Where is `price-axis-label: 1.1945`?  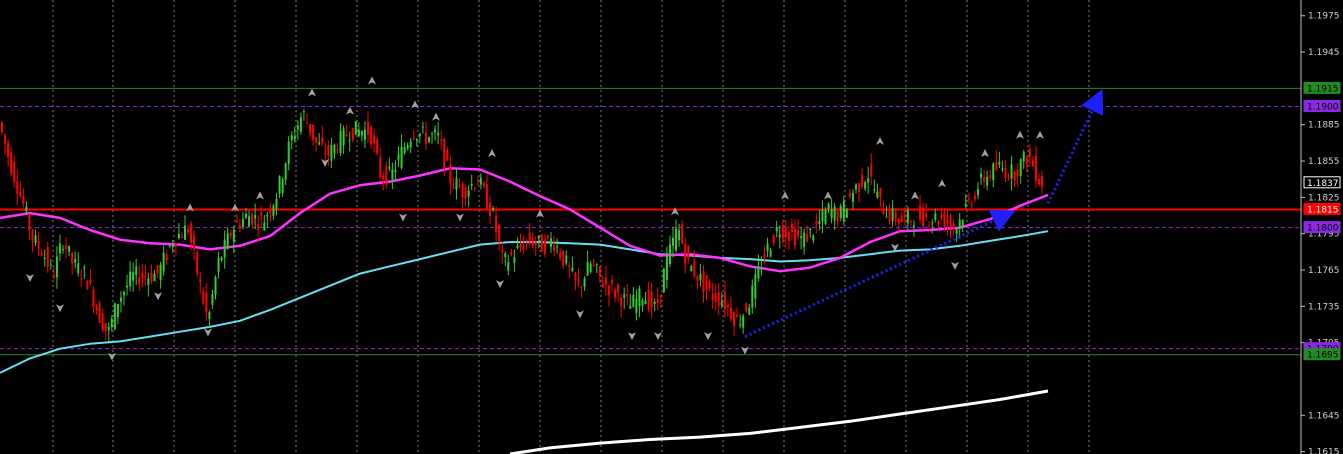
price-axis-label: 1.1945 is located at coordinates (1324, 53).